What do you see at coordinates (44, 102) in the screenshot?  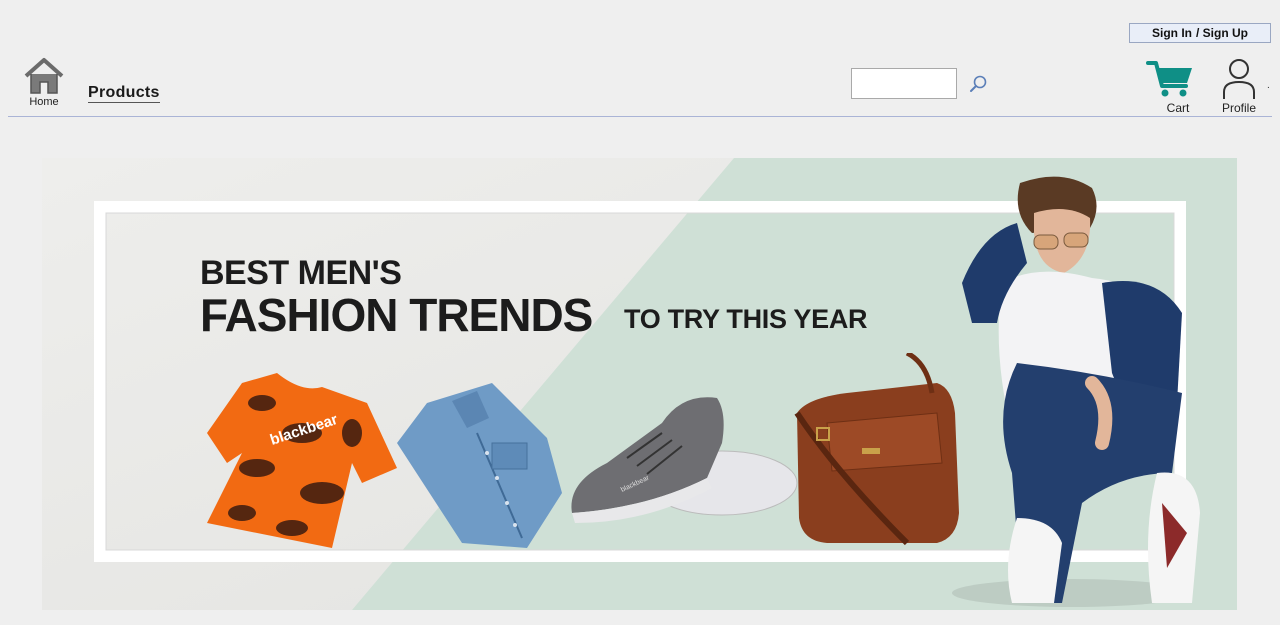 I see `home-label: Home` at bounding box center [44, 102].